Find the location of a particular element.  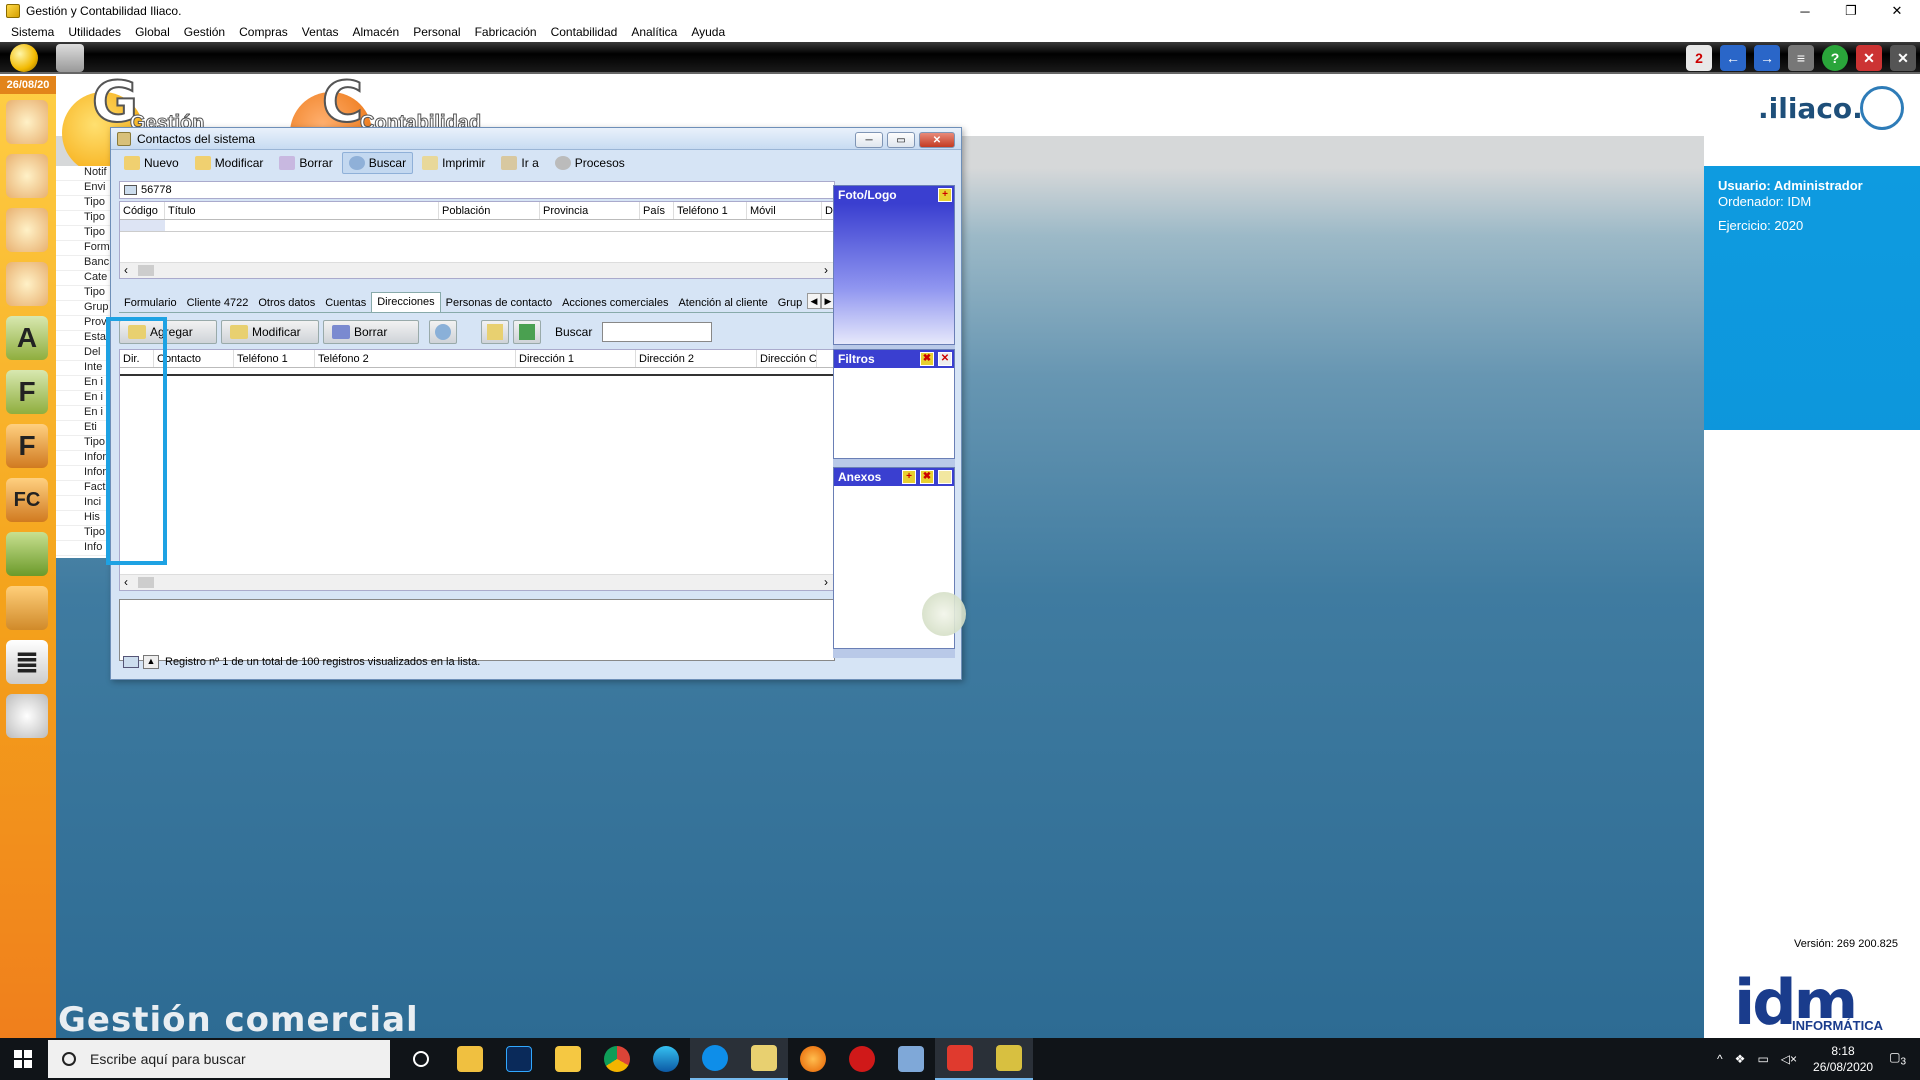

export-button is located at coordinates (495, 332).